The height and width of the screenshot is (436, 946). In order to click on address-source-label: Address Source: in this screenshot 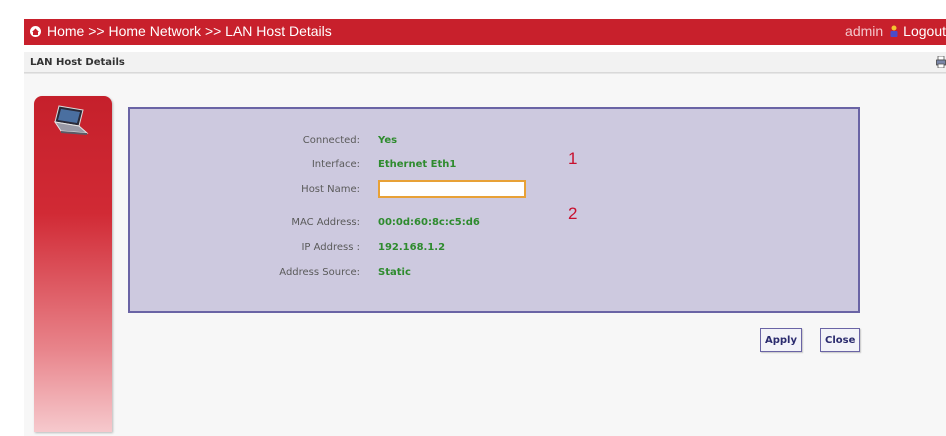, I will do `click(319, 272)`.